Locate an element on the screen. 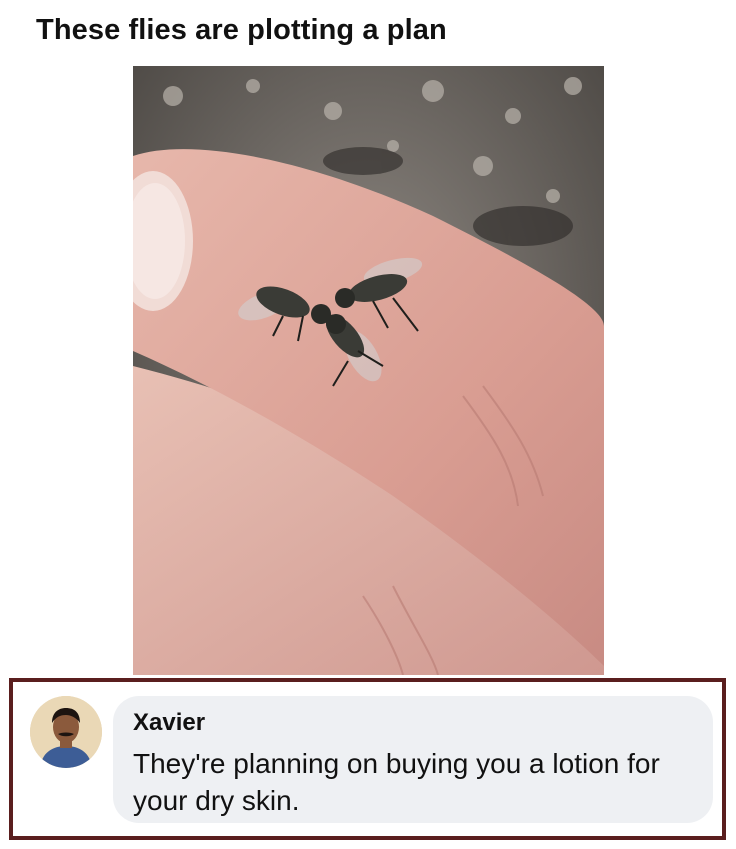  user-avatar is located at coordinates (66, 732).